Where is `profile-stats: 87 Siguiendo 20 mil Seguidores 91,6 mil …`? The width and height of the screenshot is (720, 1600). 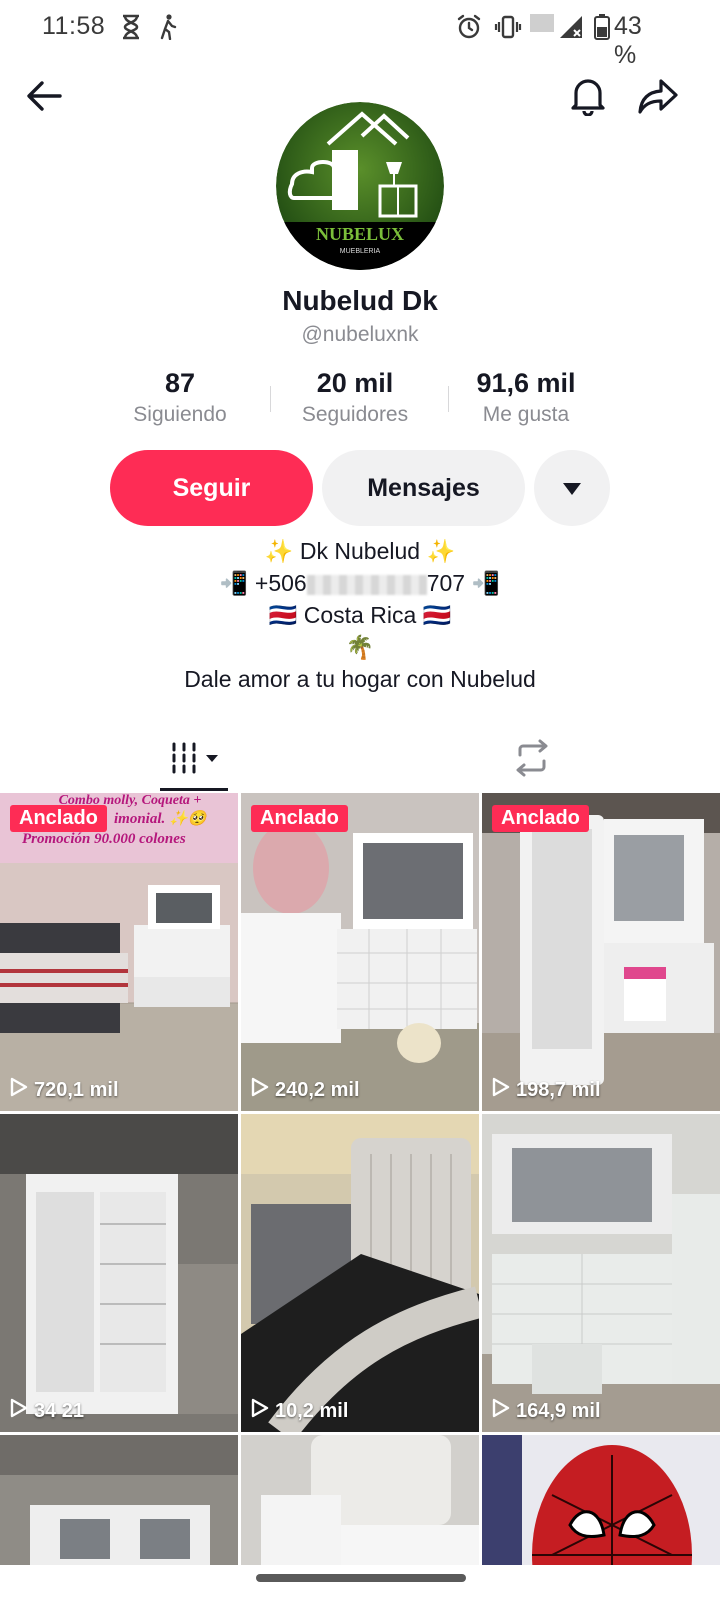 profile-stats: 87 Siguiendo 20 mil Seguidores 91,6 mil … is located at coordinates (360, 398).